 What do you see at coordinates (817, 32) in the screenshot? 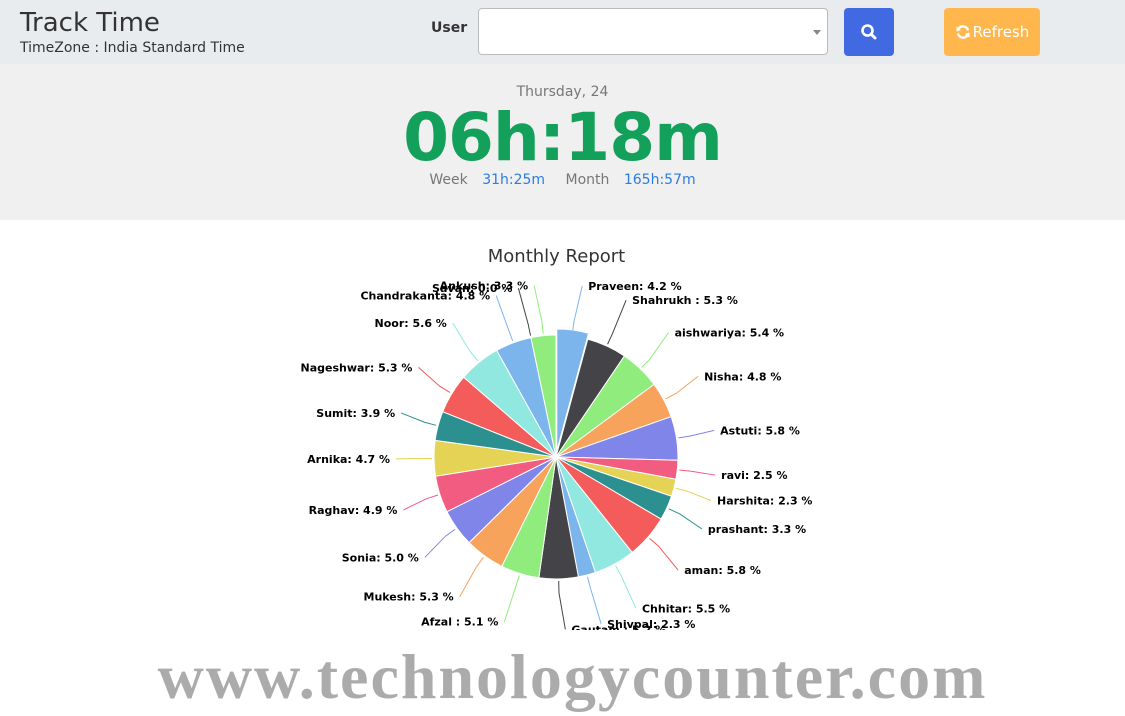
I see `chevron-down-icon` at bounding box center [817, 32].